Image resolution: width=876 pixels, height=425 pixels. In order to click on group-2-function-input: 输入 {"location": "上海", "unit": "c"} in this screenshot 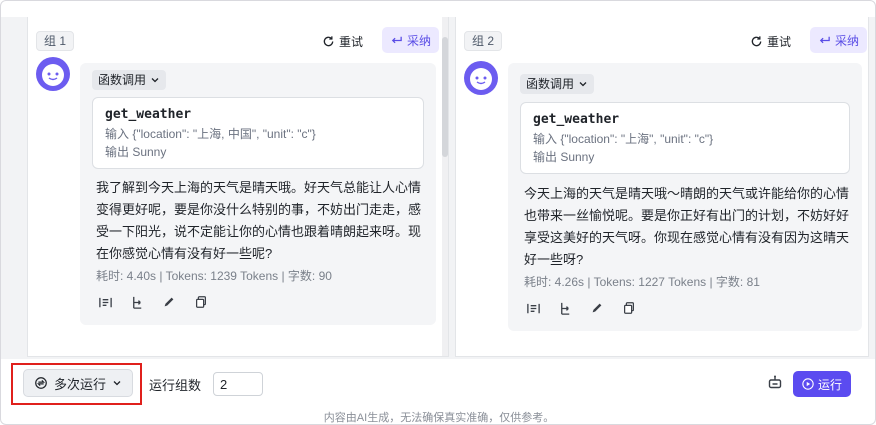, I will do `click(623, 139)`.